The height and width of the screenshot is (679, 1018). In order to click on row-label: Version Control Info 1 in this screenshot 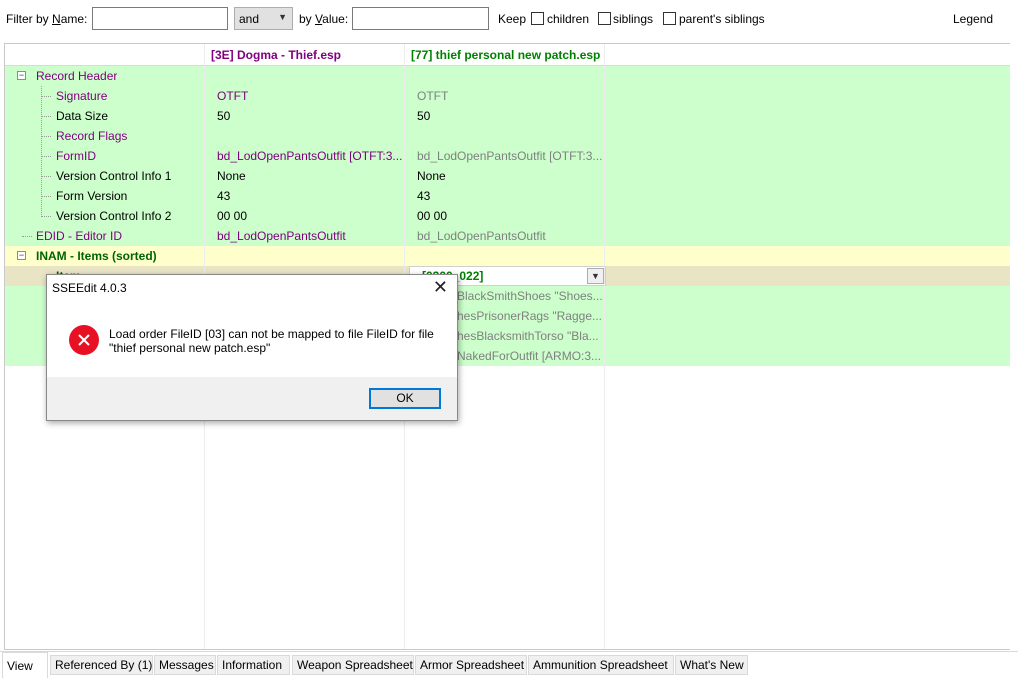, I will do `click(114, 176)`.